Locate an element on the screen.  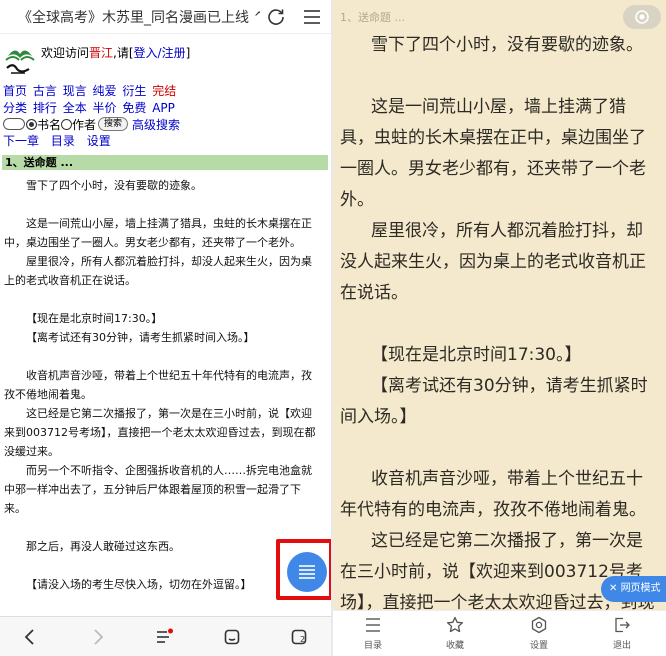
table-of-contents-link: 目录 is located at coordinates (63, 141).